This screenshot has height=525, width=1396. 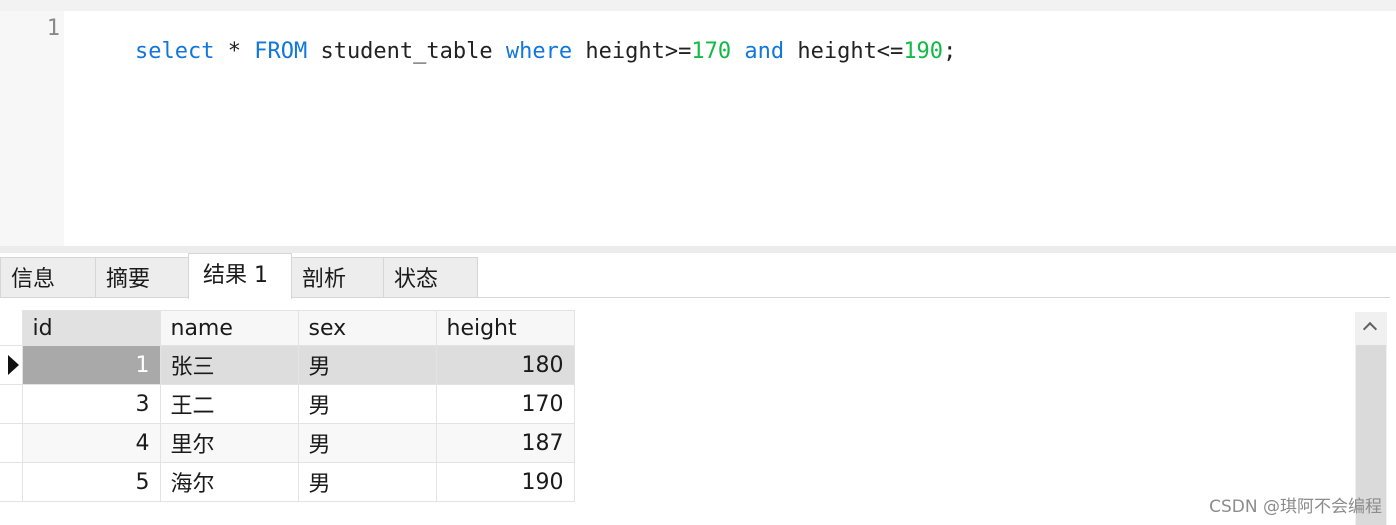 I want to click on table-row: 1 张三 男 180, so click(x=287, y=365).